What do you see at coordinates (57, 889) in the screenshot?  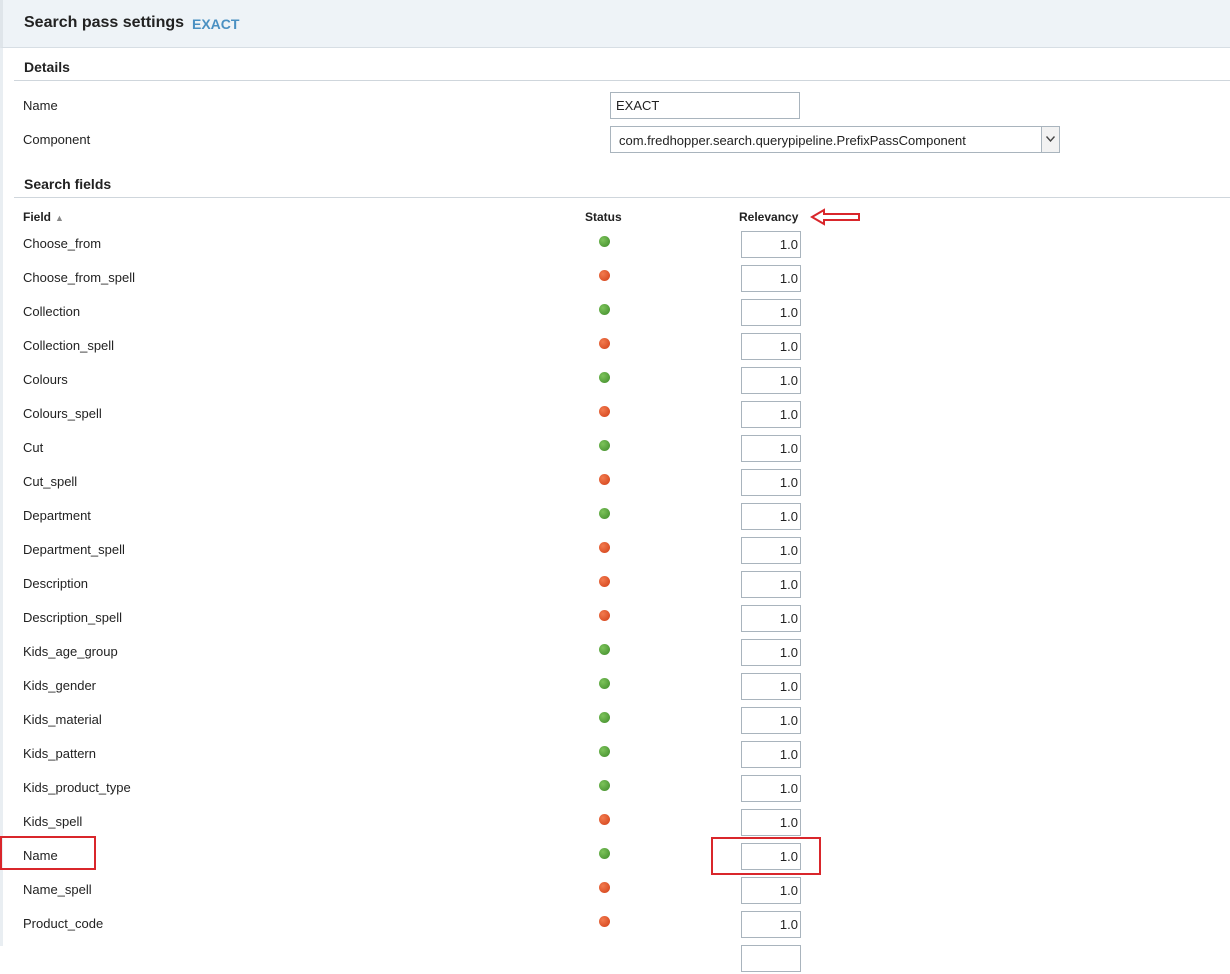 I see `field-name: Name_spell` at bounding box center [57, 889].